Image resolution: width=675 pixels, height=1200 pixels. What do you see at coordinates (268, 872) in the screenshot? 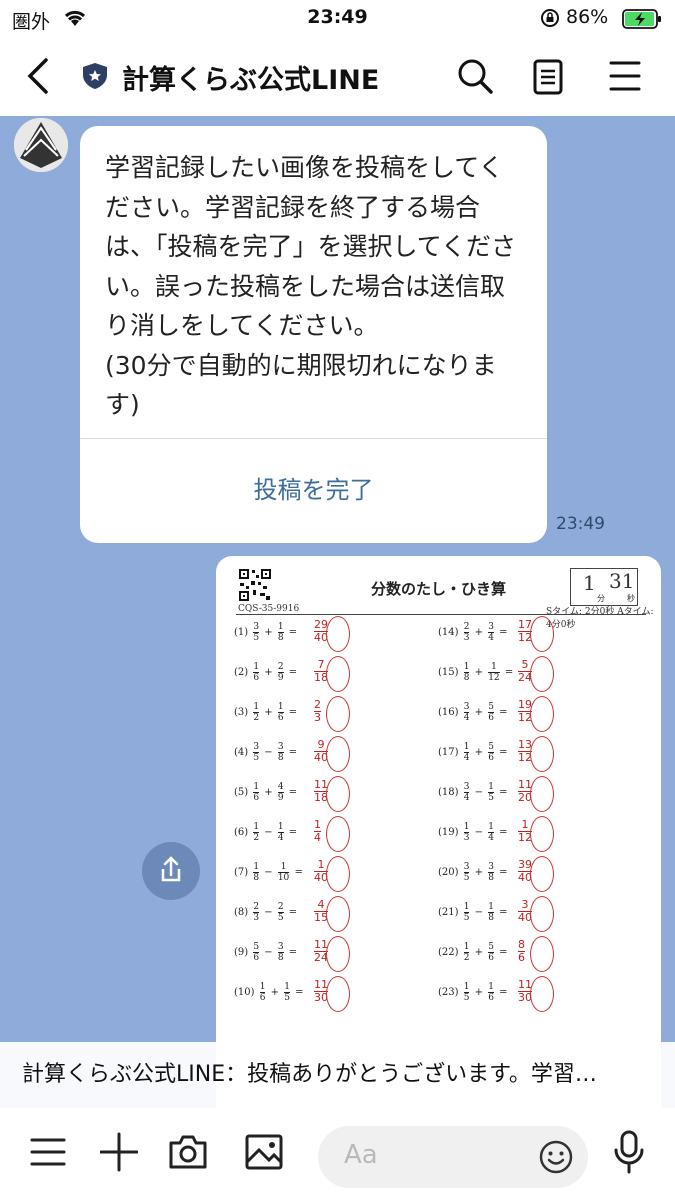
I see `problem-row: (7) 18 − 1 10 =` at bounding box center [268, 872].